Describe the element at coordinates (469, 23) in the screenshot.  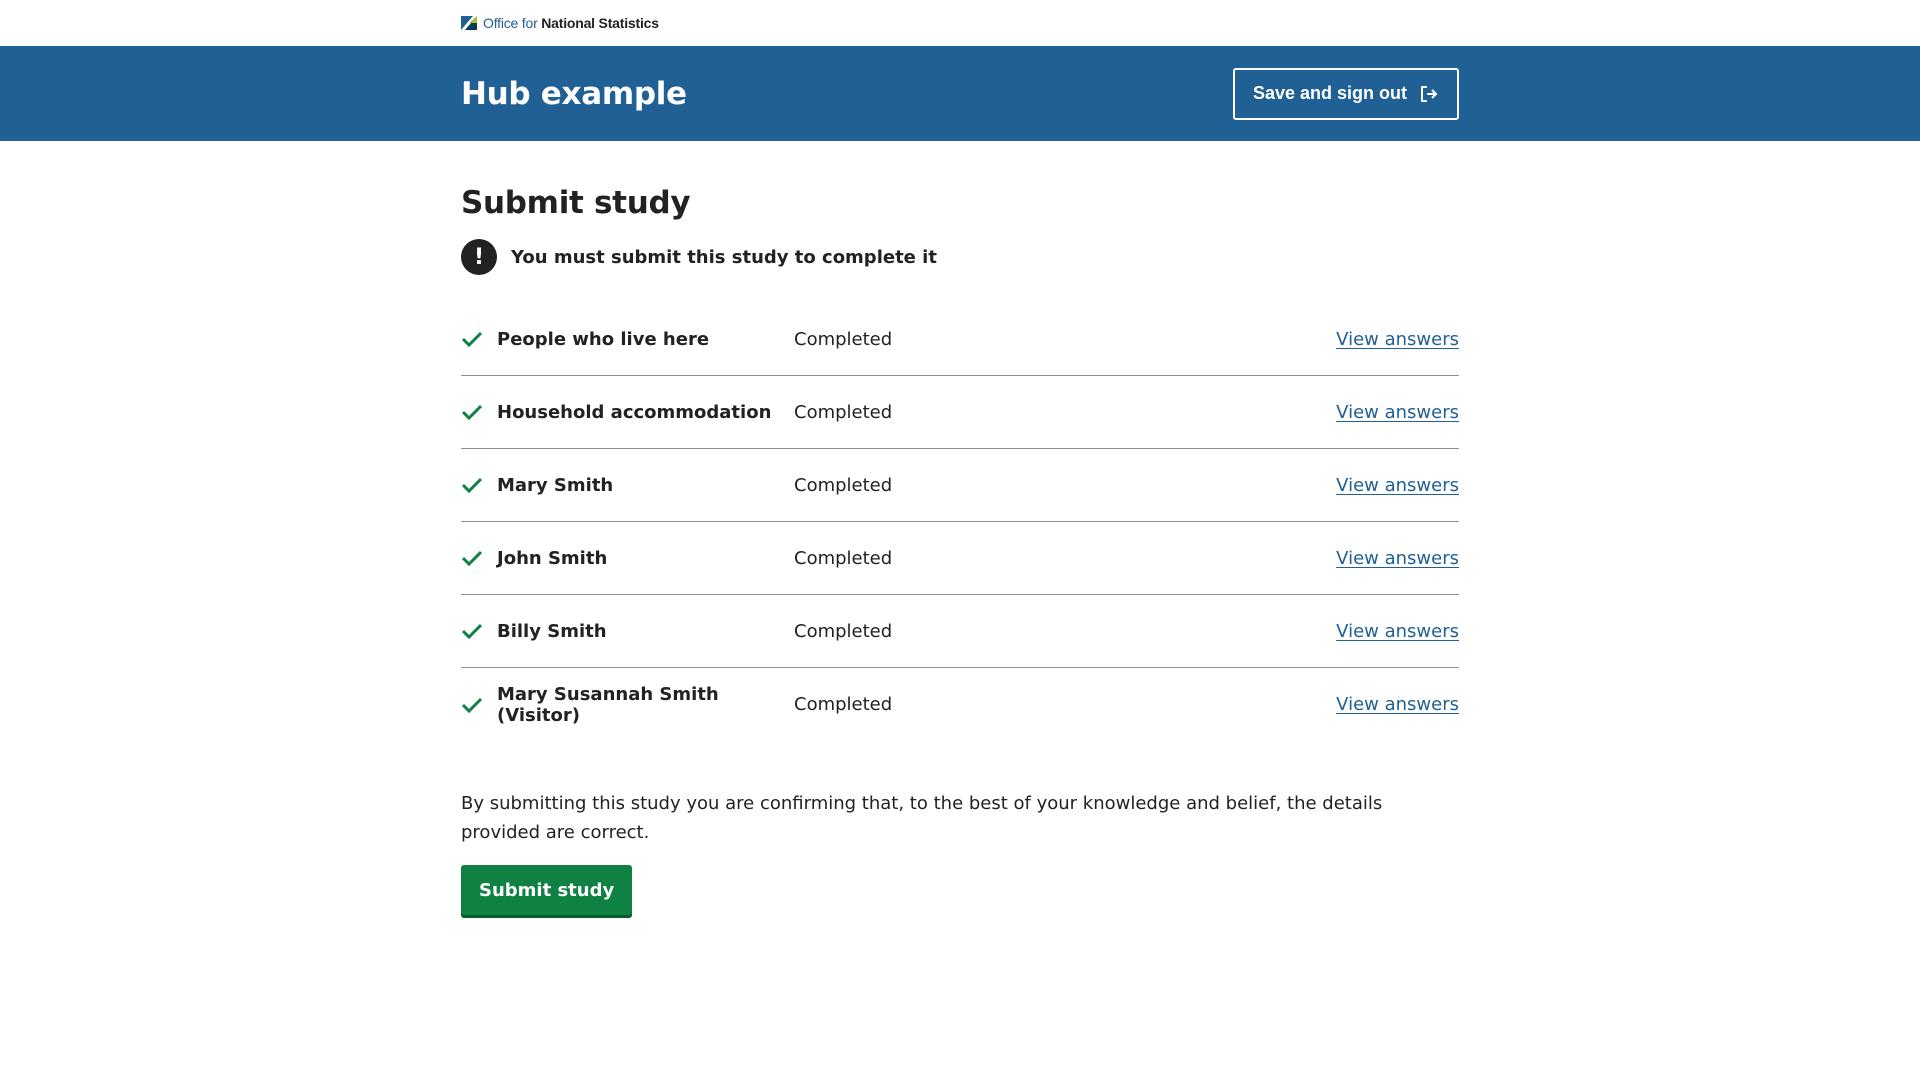
I see `ons-logo-icon` at that location.